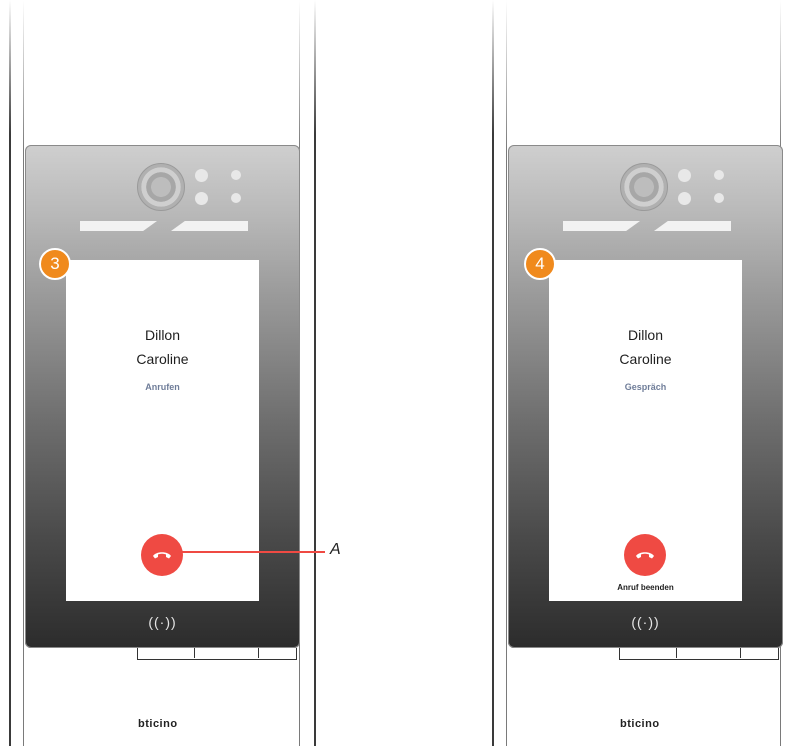 This screenshot has height=746, width=785. What do you see at coordinates (162, 430) in the screenshot?
I see `display-screen: Dillon Caroline Anrufen` at bounding box center [162, 430].